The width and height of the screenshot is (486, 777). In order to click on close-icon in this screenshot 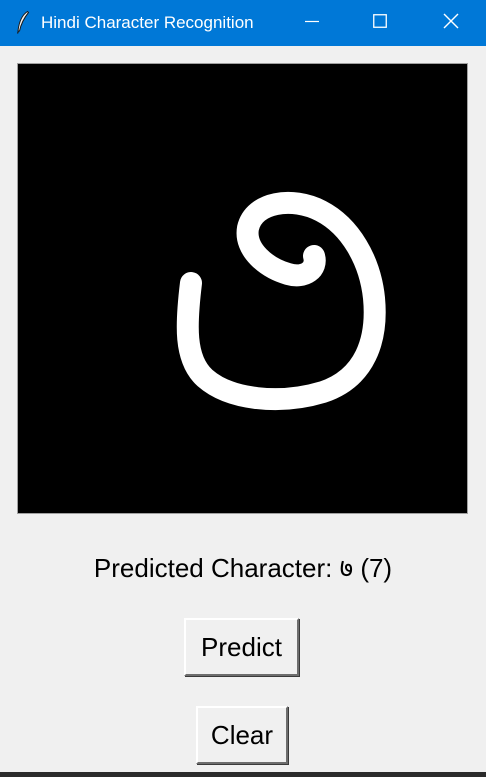, I will do `click(451, 23)`.